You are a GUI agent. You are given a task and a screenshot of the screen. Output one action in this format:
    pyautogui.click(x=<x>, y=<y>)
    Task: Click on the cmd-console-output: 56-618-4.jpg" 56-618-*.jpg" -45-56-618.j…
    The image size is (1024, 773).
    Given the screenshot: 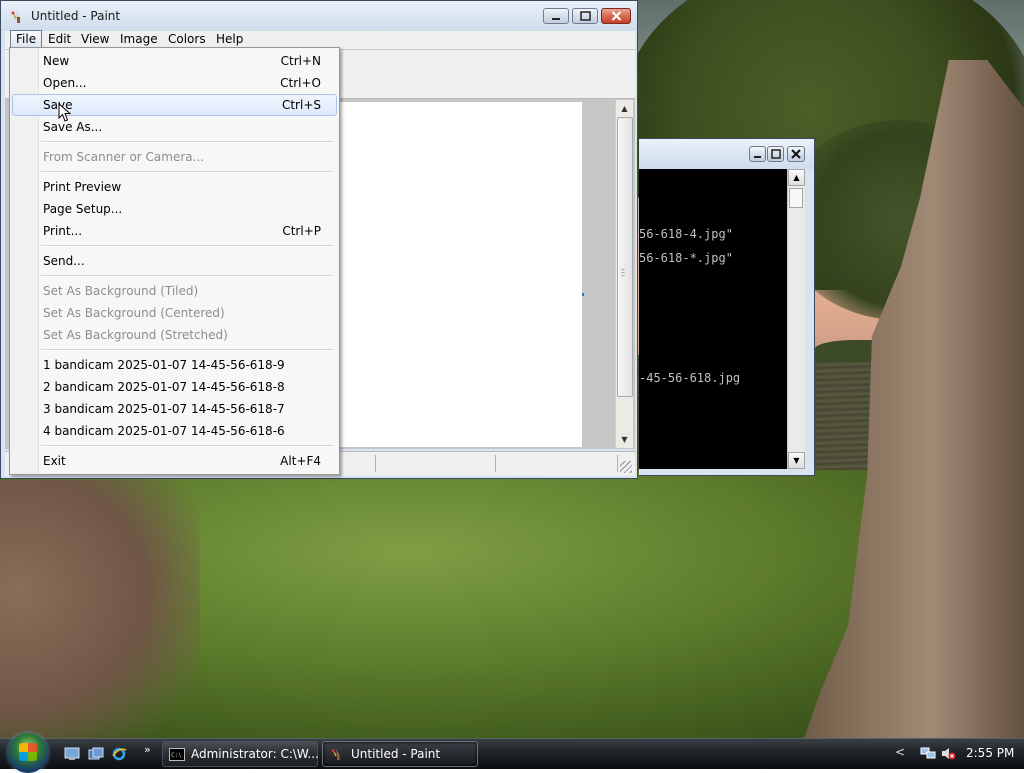 What is the action you would take?
    pyautogui.click(x=713, y=319)
    